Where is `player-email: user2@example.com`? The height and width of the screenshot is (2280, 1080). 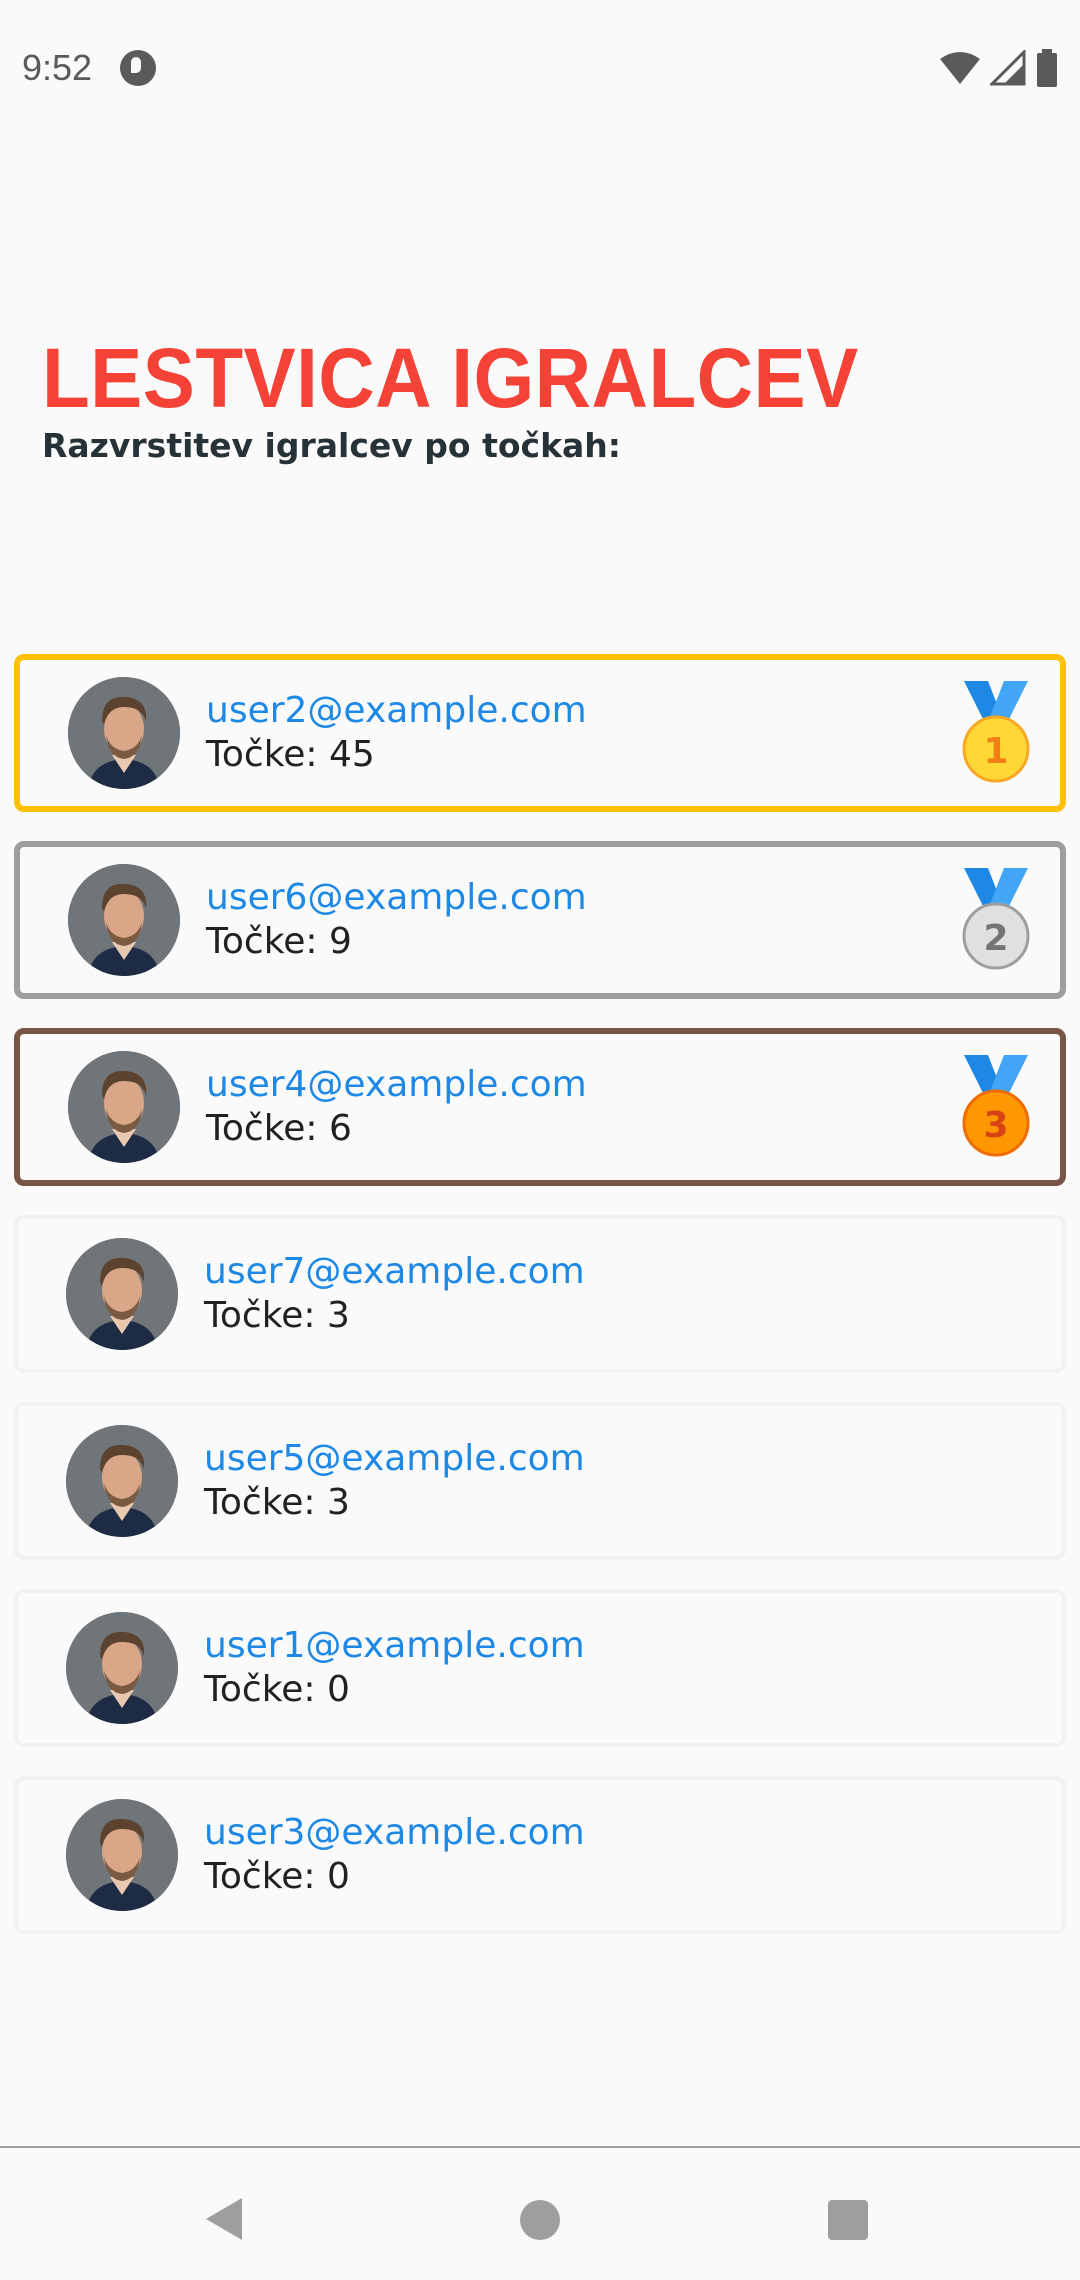
player-email: user2@example.com is located at coordinates (396, 710).